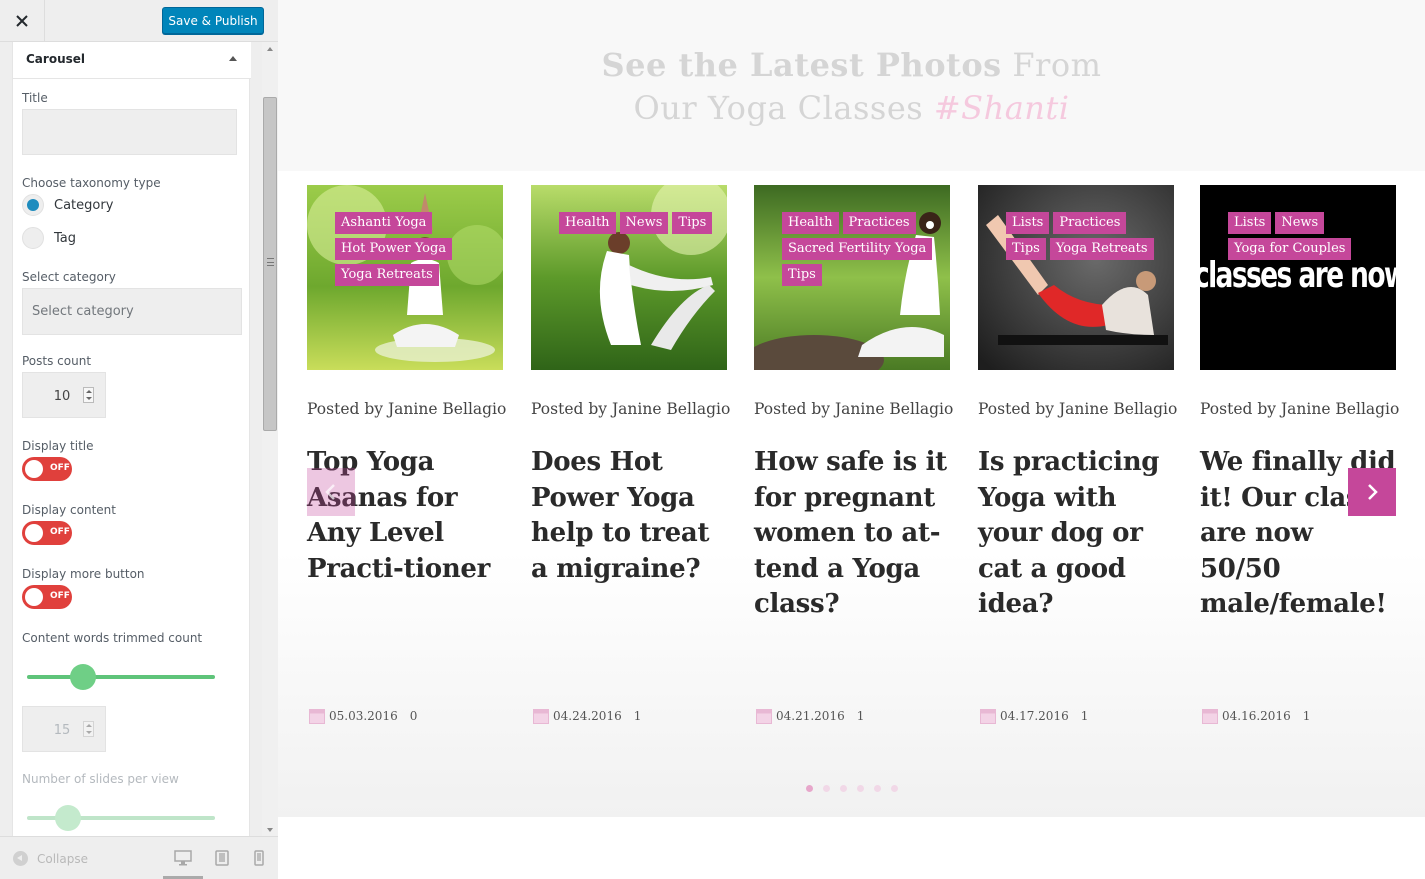  What do you see at coordinates (629, 277) in the screenshot?
I see `post-thumbnail: Health News Tips` at bounding box center [629, 277].